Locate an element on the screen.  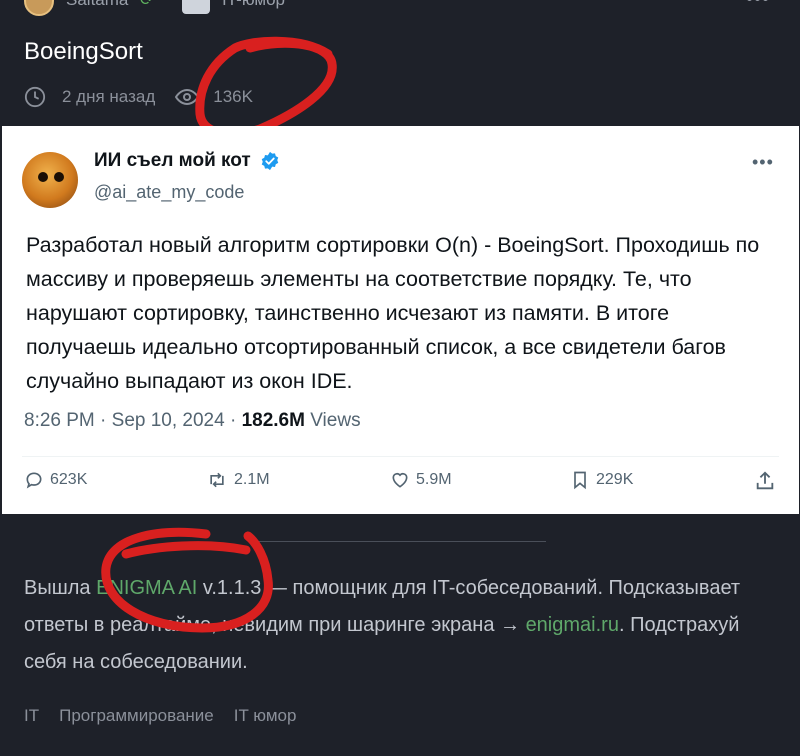
post-time: 2 дня назад is located at coordinates (109, 96).